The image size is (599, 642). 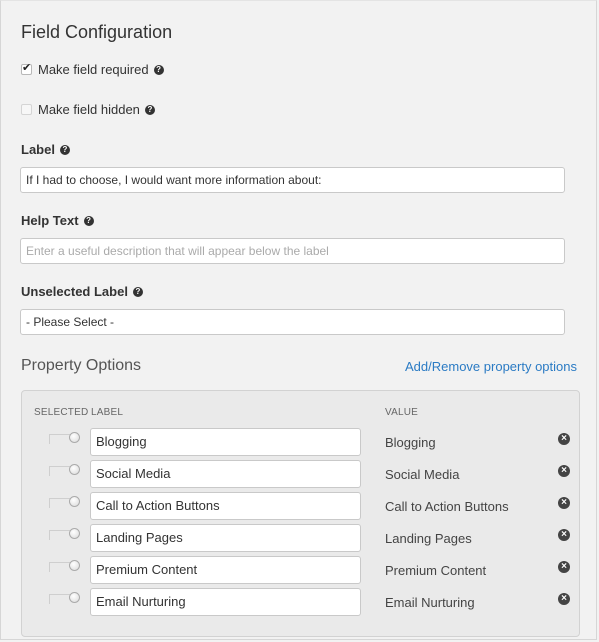 I want to click on unselected-label-heading: Unselected Label ?, so click(x=82, y=291).